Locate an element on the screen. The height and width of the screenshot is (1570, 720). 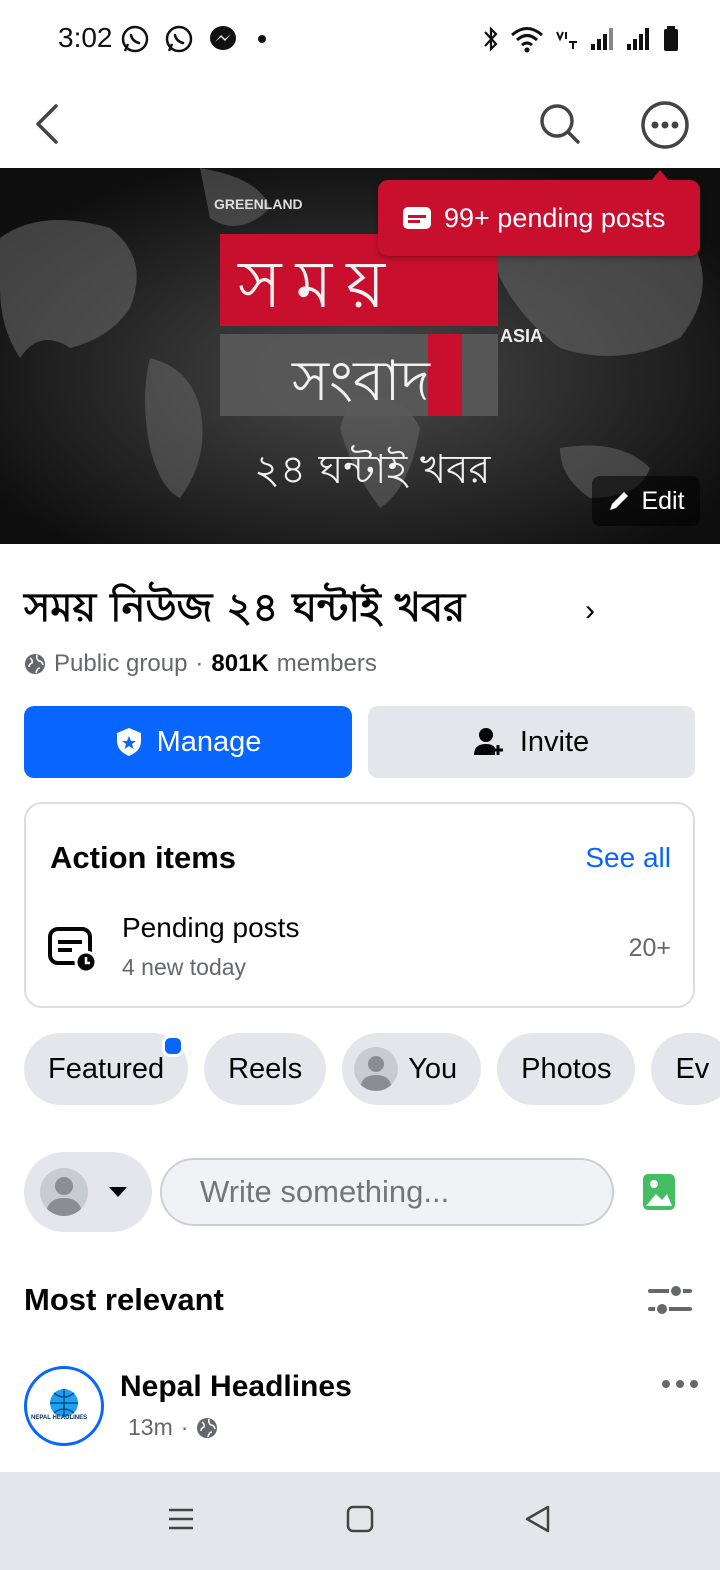
edit-cover-button: Edit is located at coordinates (646, 501).